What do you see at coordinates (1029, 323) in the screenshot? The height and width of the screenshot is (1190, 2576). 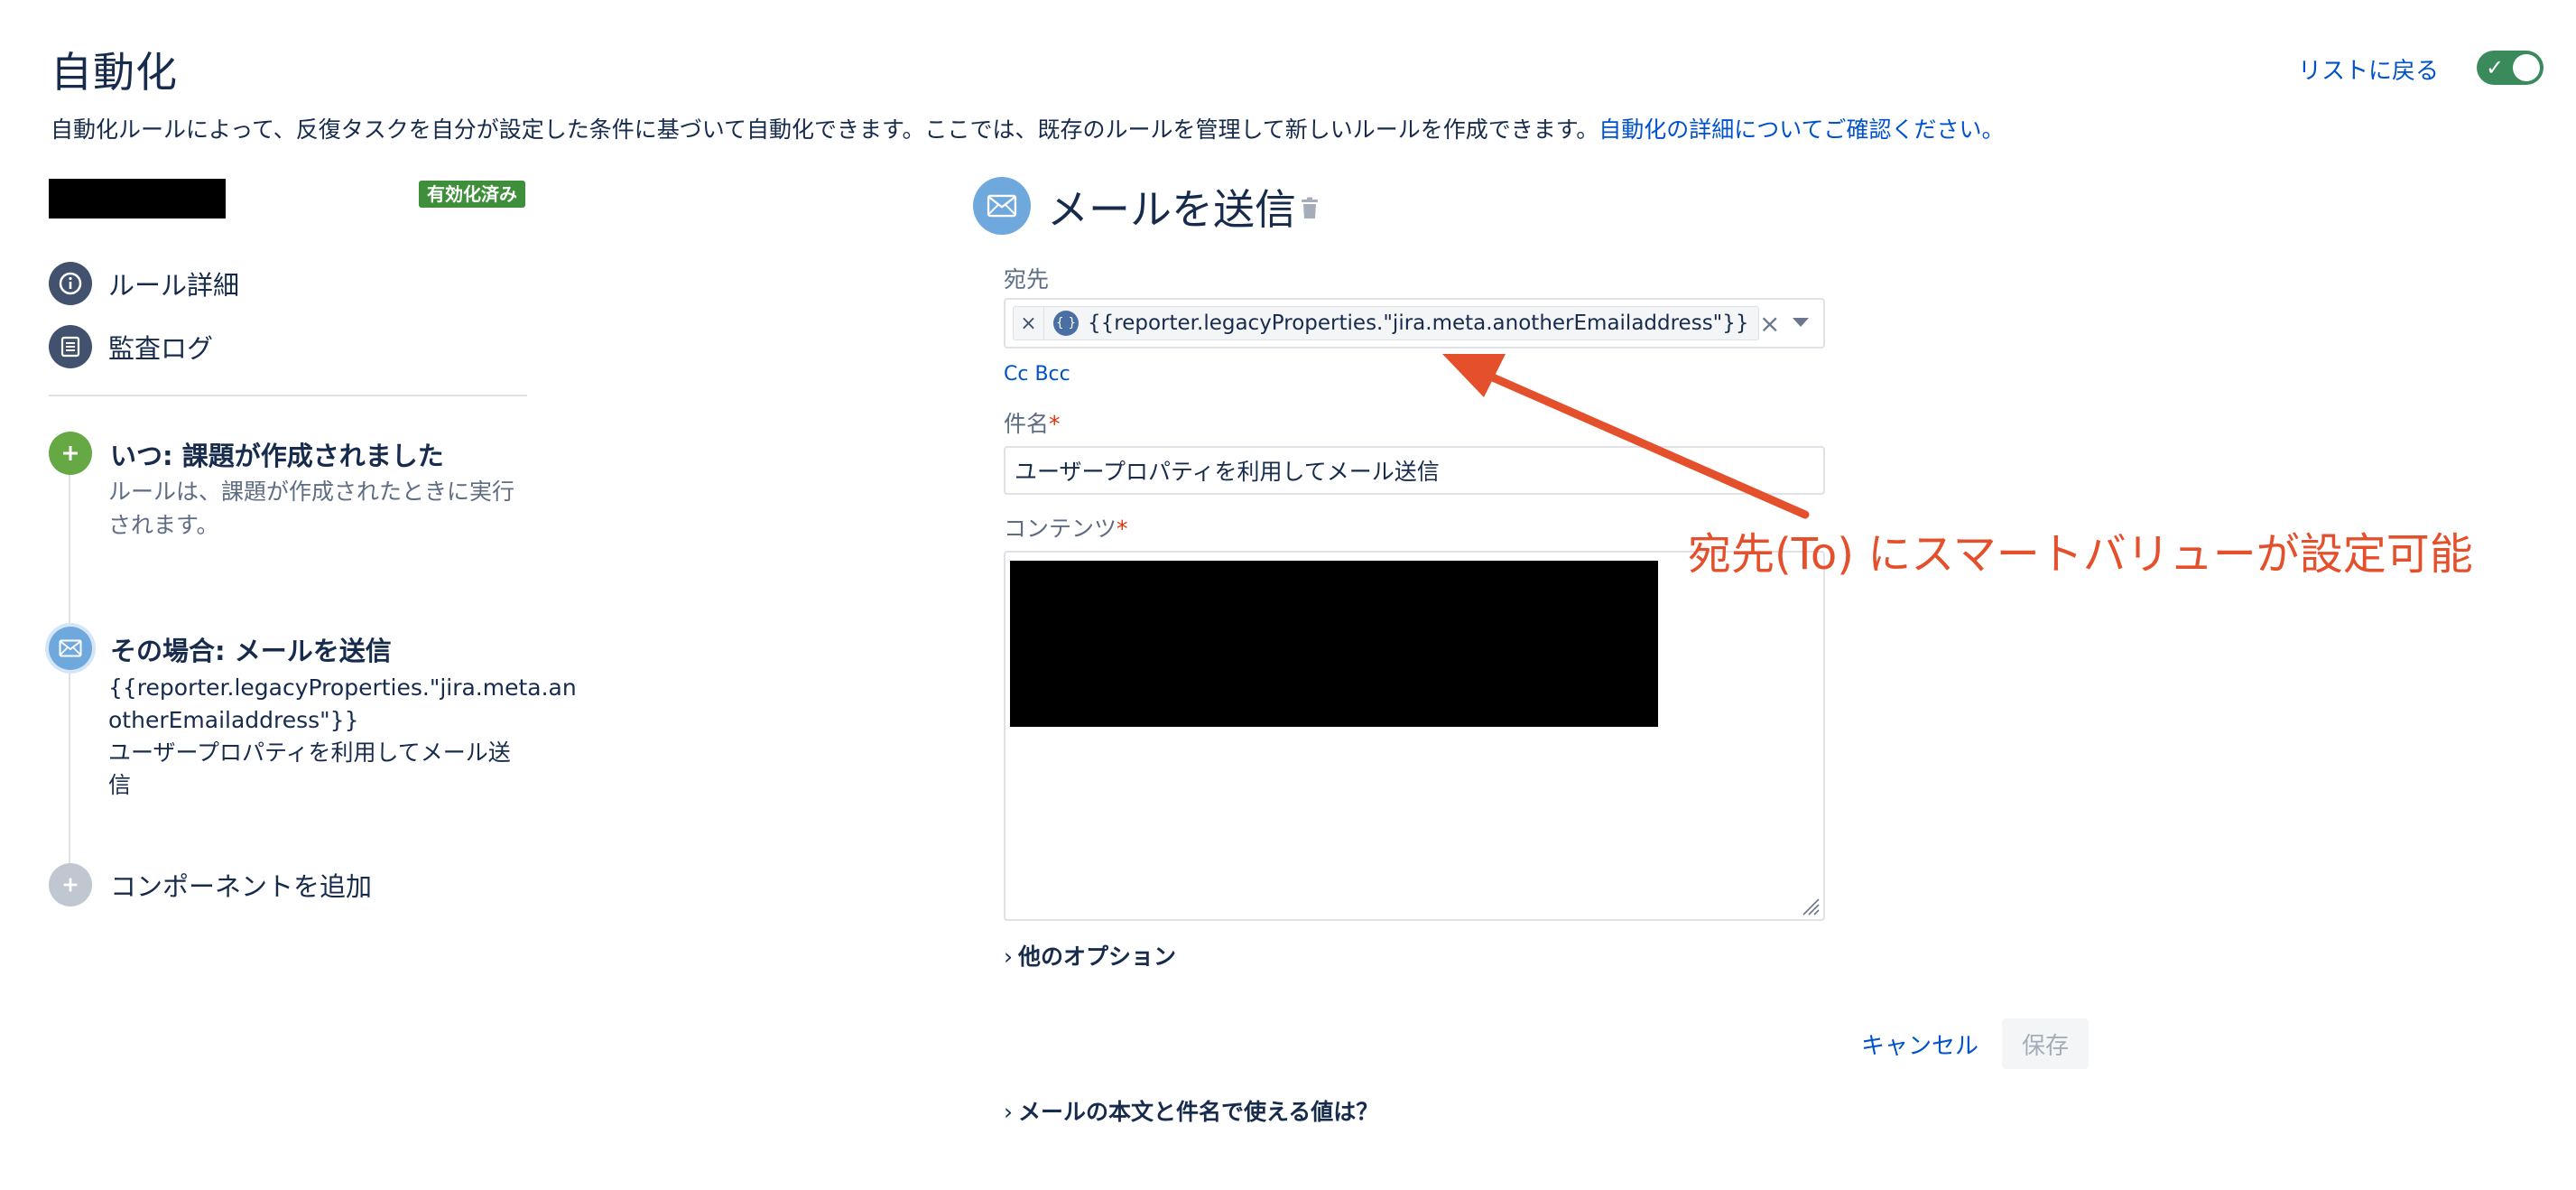 I see `remove-chip-icon: ×` at bounding box center [1029, 323].